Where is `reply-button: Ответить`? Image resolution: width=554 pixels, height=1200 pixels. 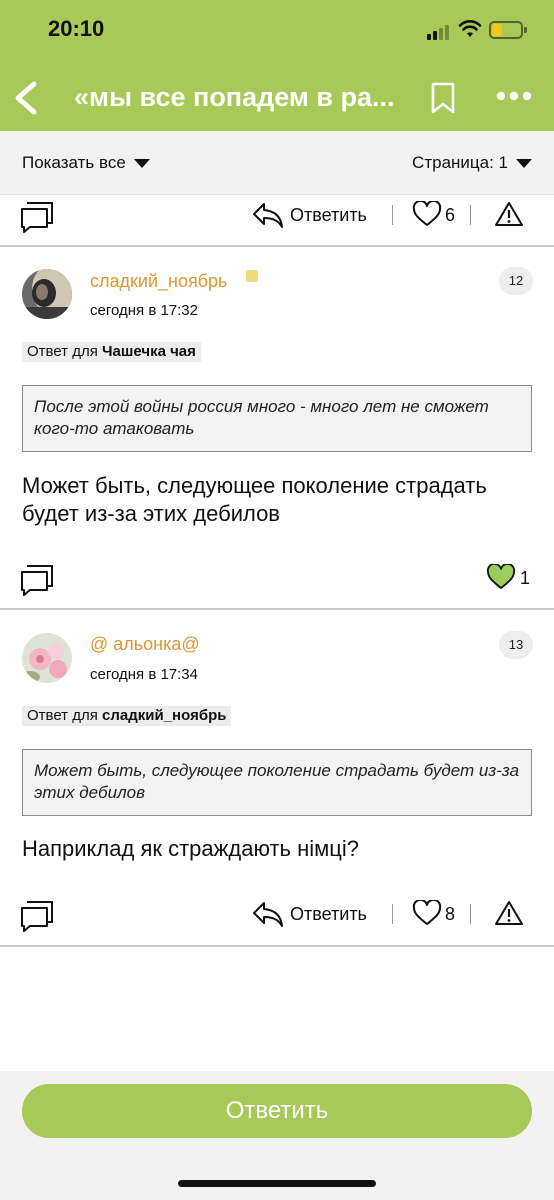 reply-button: Ответить is located at coordinates (277, 1111).